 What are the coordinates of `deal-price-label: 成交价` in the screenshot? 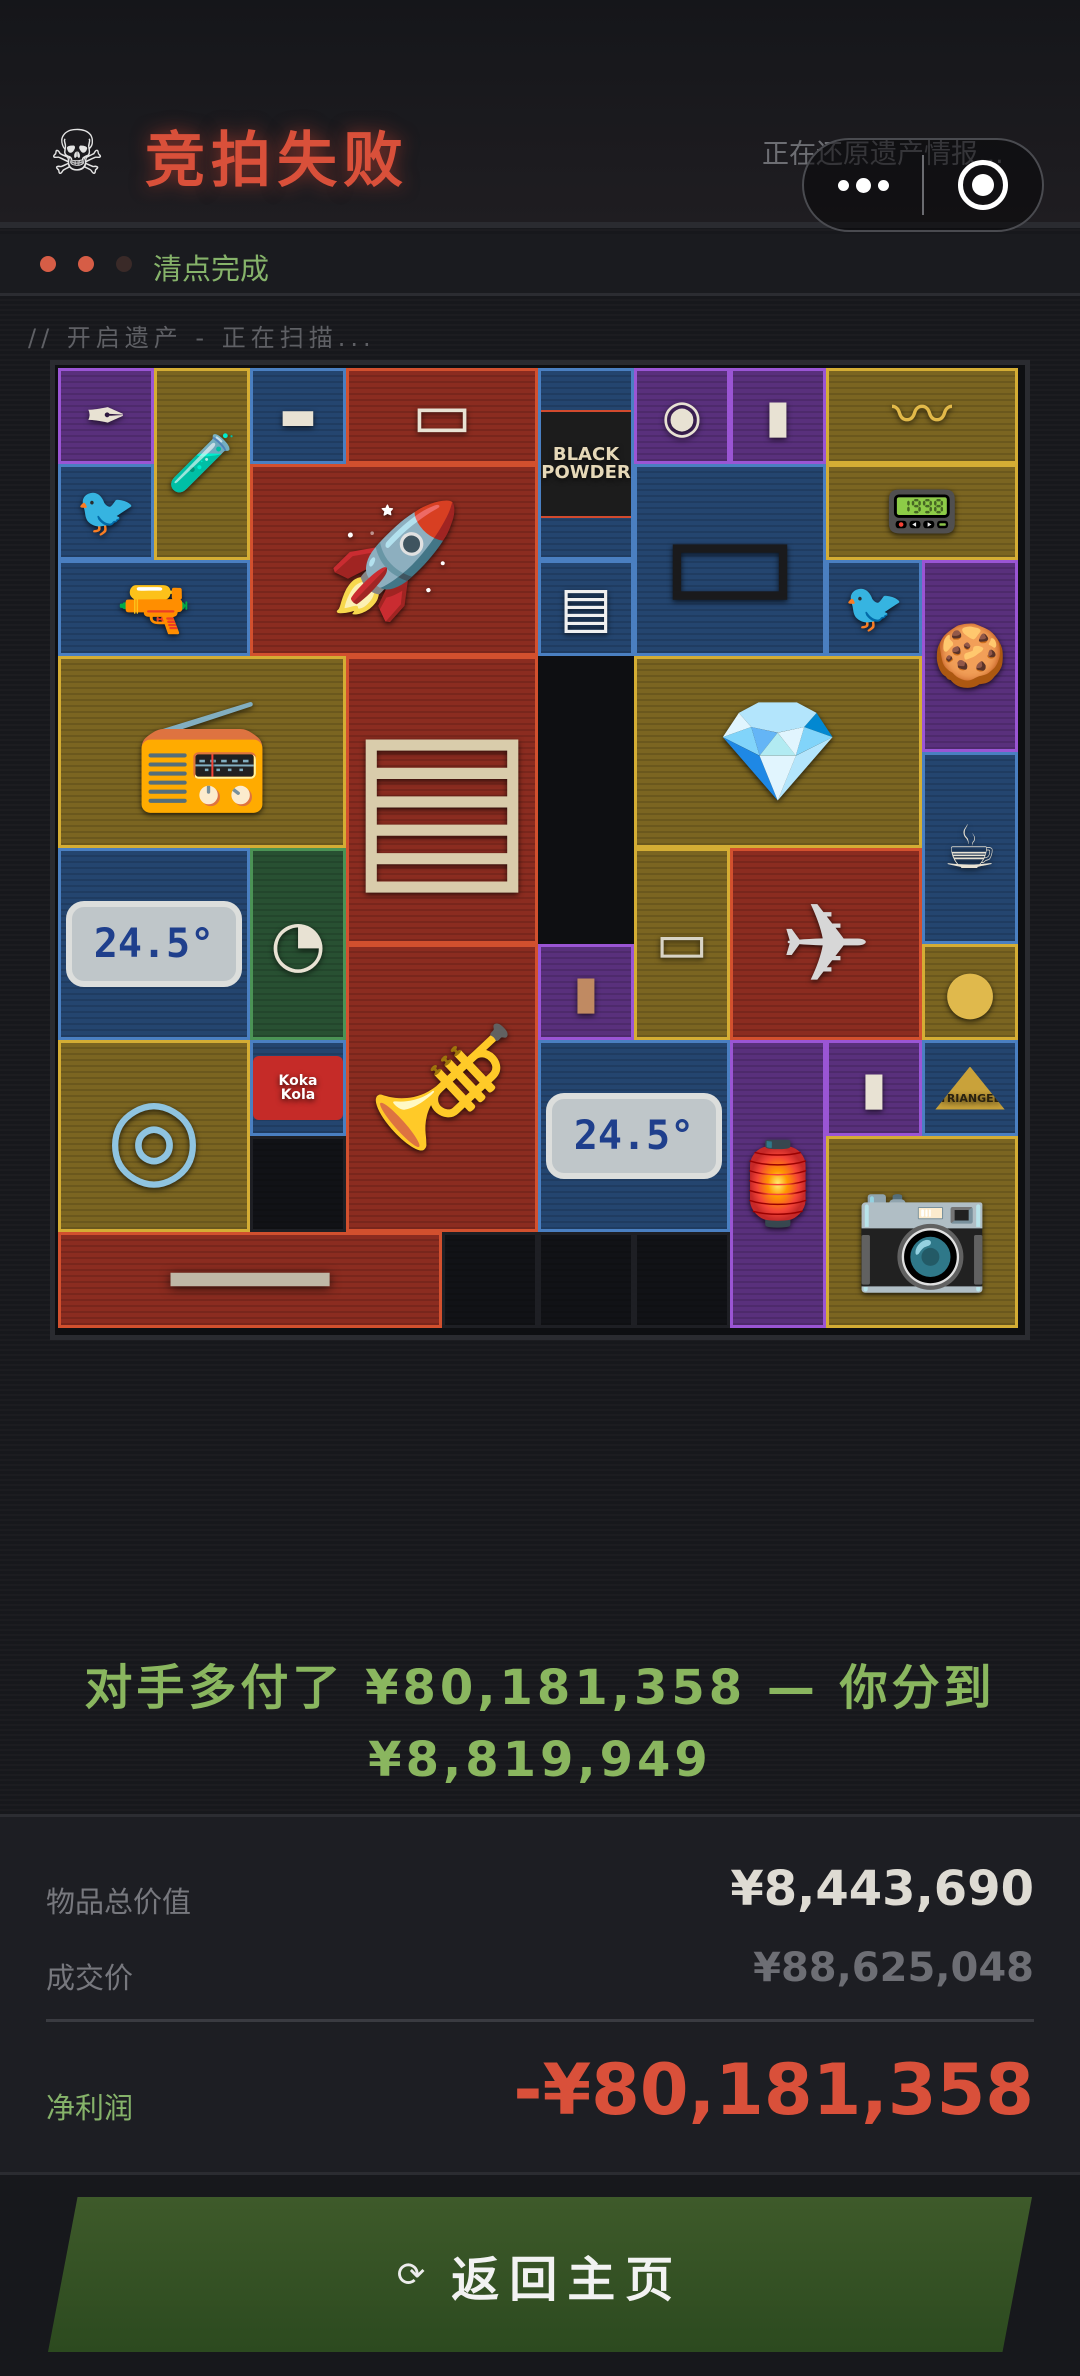 It's located at (90, 1978).